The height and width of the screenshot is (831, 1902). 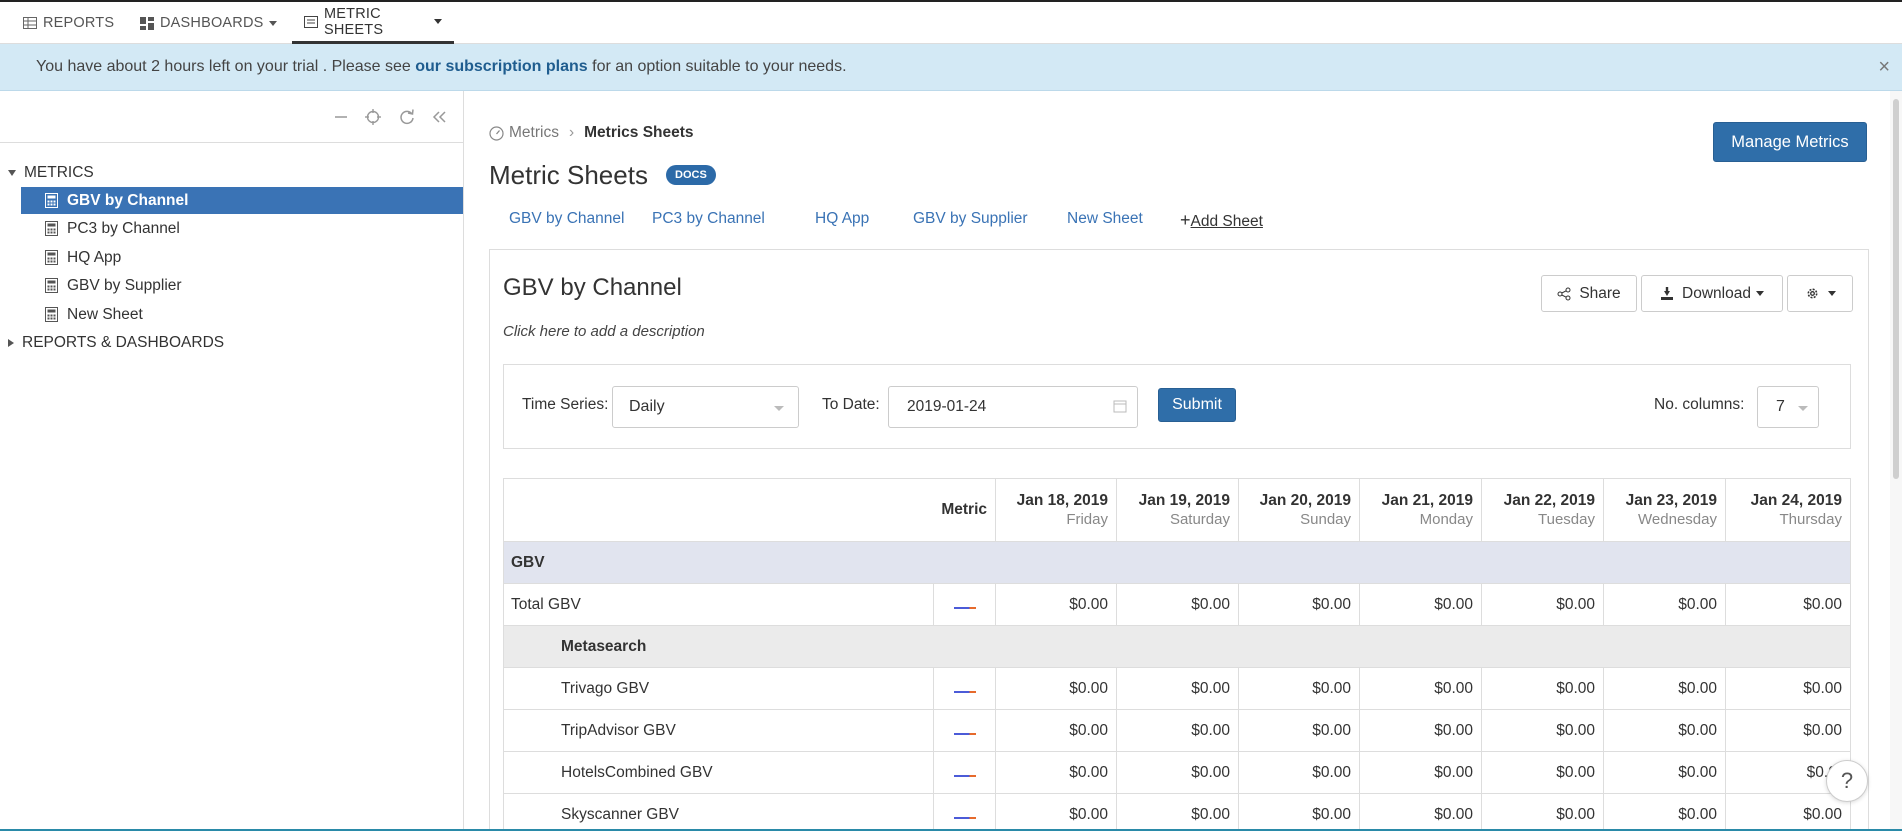 What do you see at coordinates (1564, 294) in the screenshot?
I see `share-icon` at bounding box center [1564, 294].